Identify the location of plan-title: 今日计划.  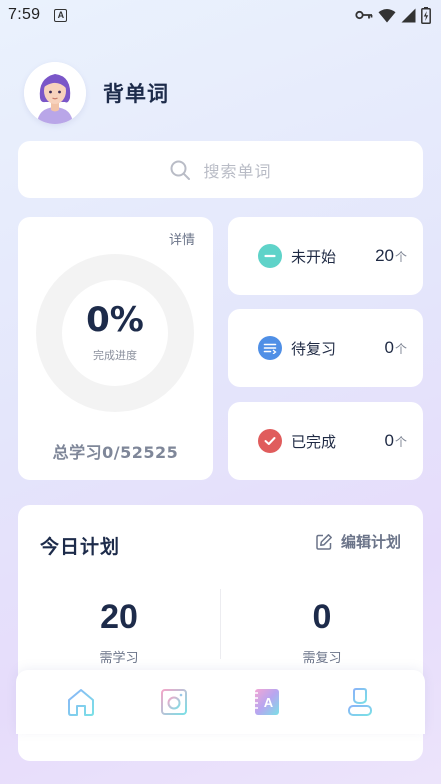
(80, 547).